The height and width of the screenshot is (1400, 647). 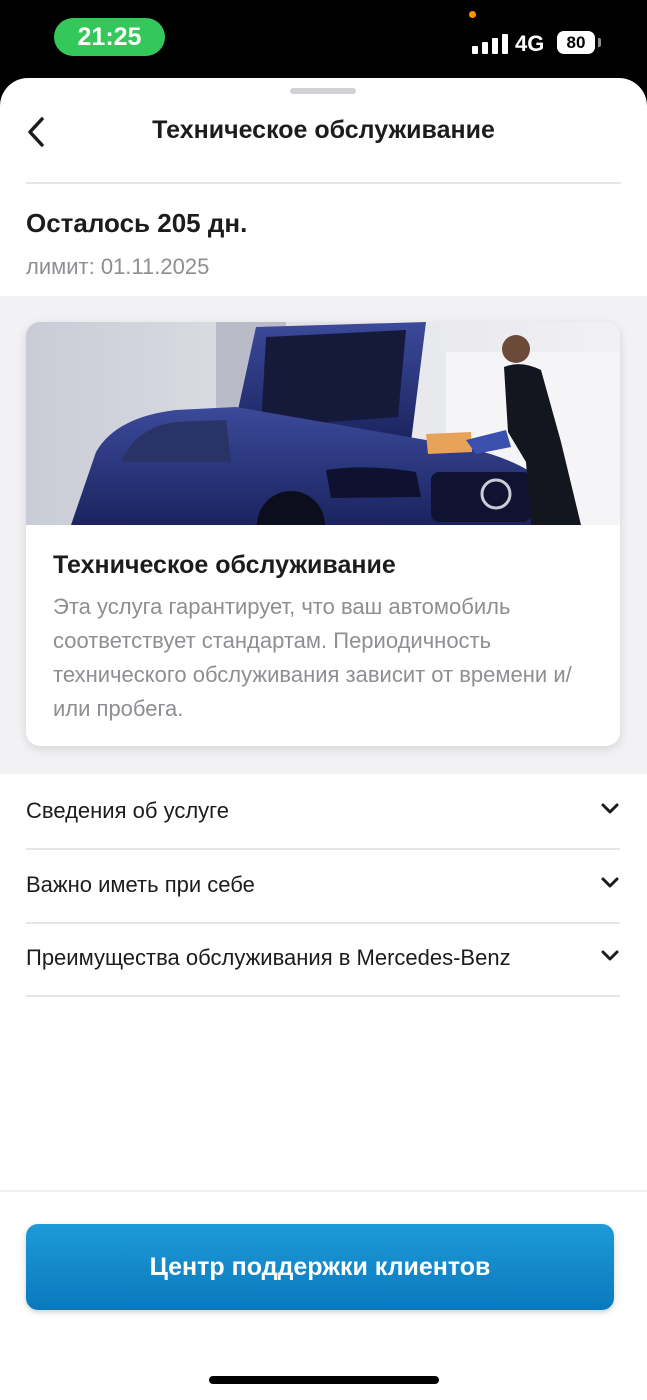 I want to click on sheet-grabber, so click(x=323, y=91).